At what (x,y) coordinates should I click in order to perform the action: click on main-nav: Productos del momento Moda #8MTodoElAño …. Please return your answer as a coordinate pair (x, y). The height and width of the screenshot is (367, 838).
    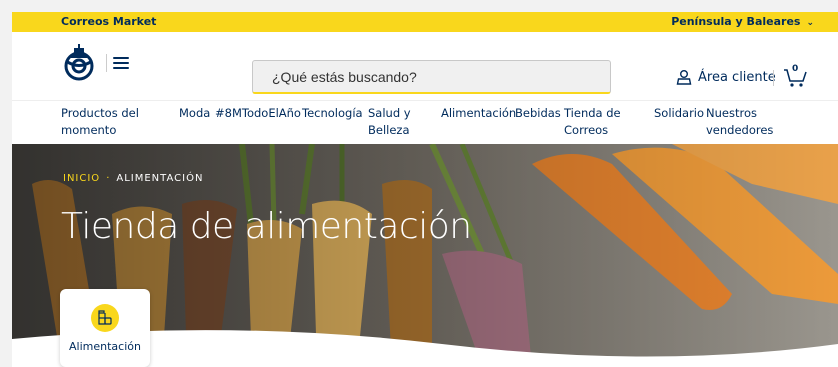
    Looking at the image, I should click on (425, 122).